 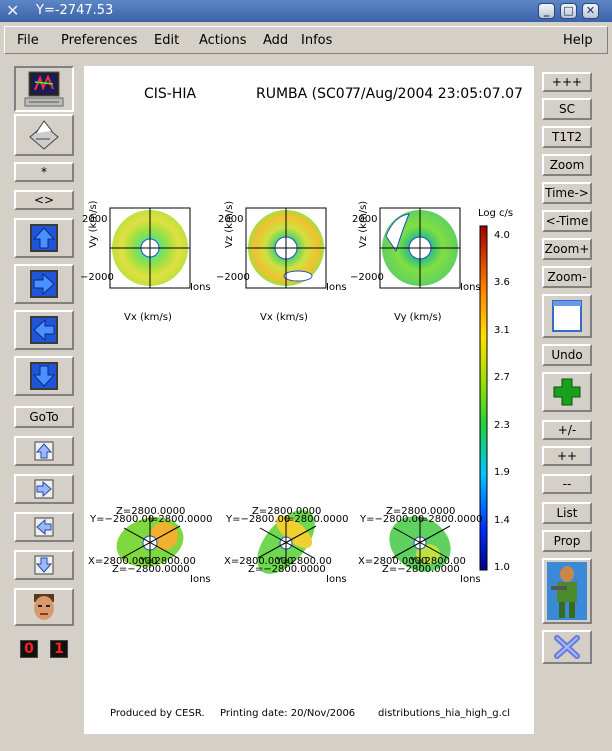 I want to click on goto-button: GoTo, so click(x=44, y=417).